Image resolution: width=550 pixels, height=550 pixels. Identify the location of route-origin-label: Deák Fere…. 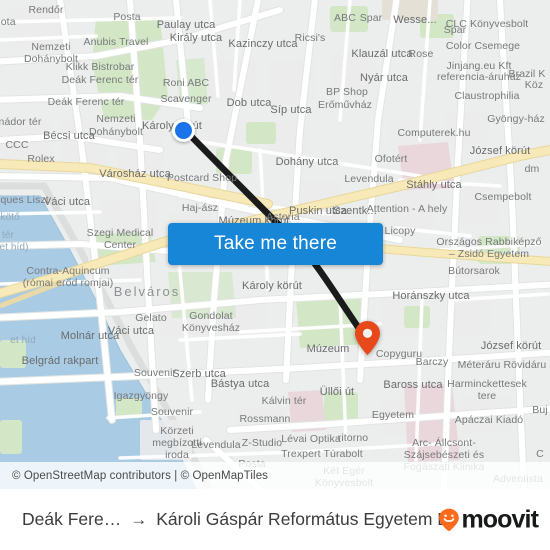
(72, 519).